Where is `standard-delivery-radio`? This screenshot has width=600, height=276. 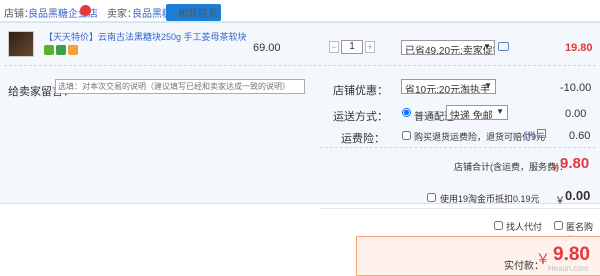
standard-delivery-radio is located at coordinates (406, 112).